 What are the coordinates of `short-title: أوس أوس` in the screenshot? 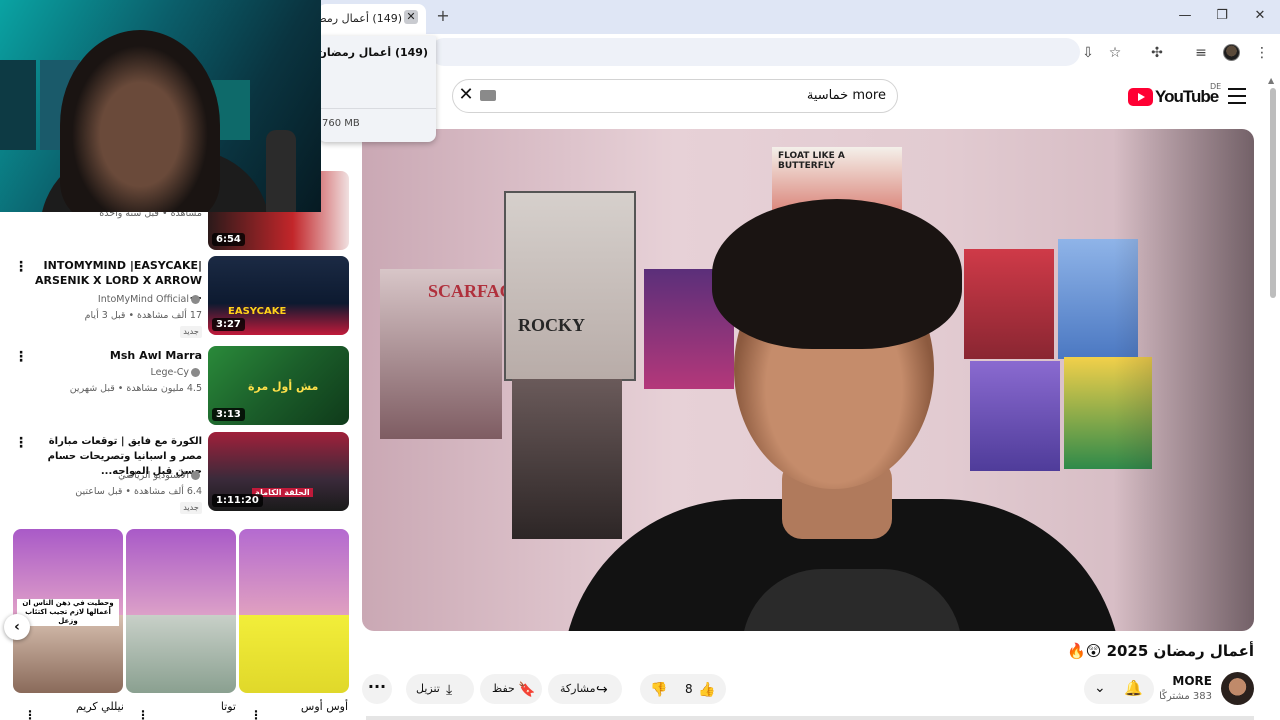 It's located at (303, 706).